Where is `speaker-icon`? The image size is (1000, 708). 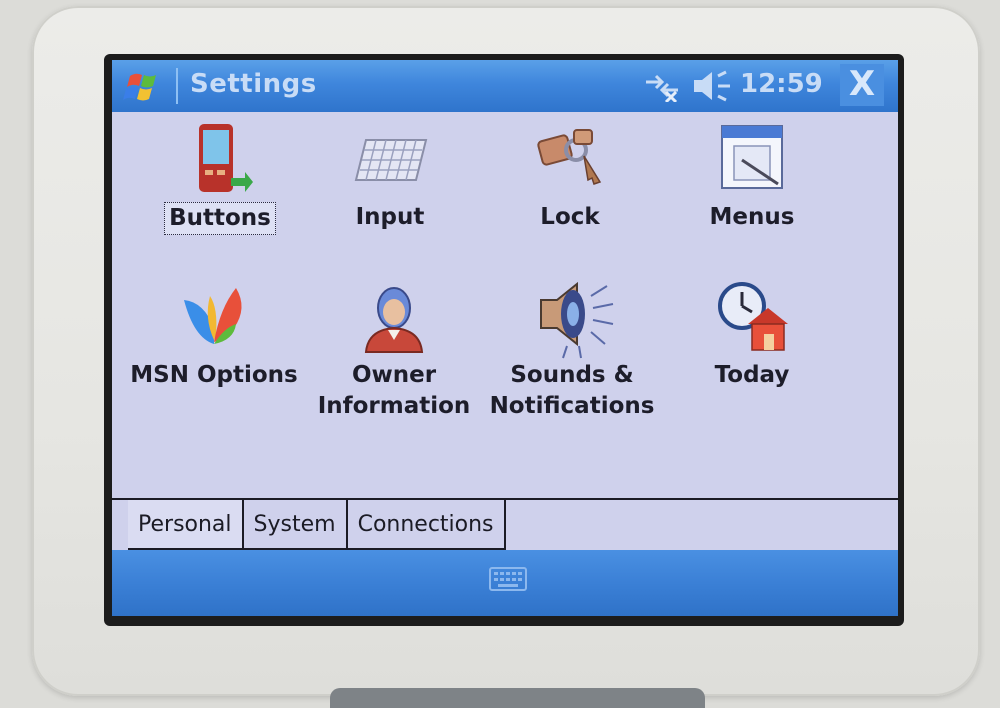 speaker-icon is located at coordinates (577, 320).